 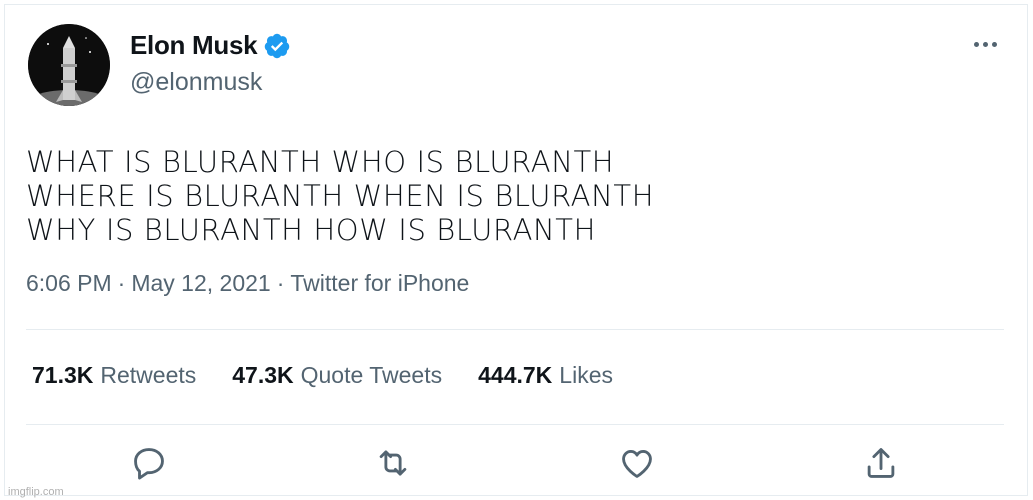 I want to click on share-button, so click(x=881, y=463).